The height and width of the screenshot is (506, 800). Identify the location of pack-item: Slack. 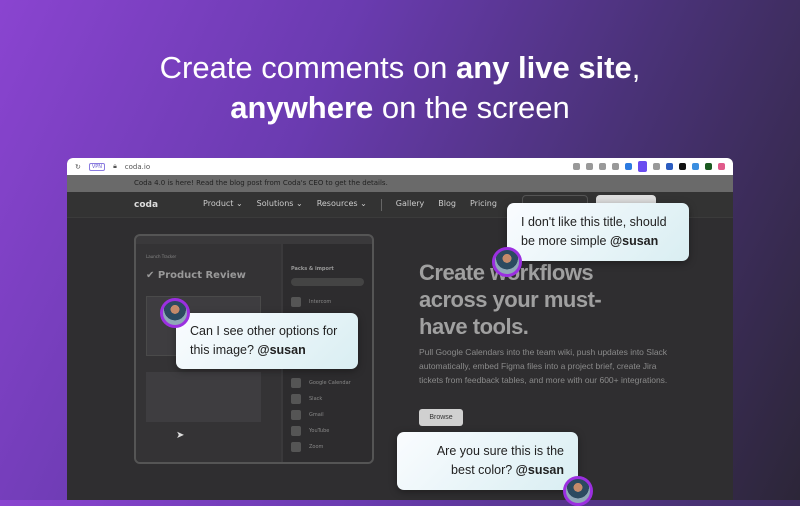
(327, 399).